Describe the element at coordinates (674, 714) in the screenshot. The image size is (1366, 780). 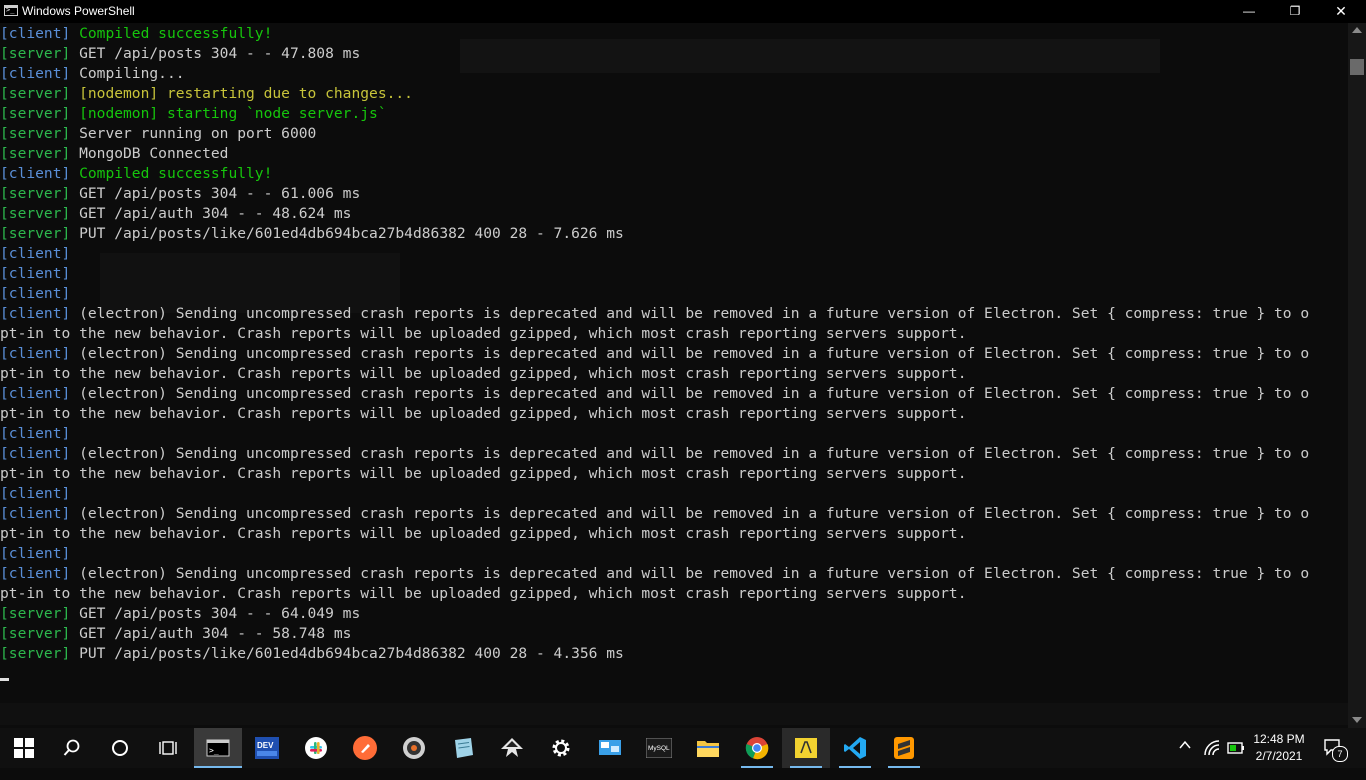
I see `background-statusbar` at that location.